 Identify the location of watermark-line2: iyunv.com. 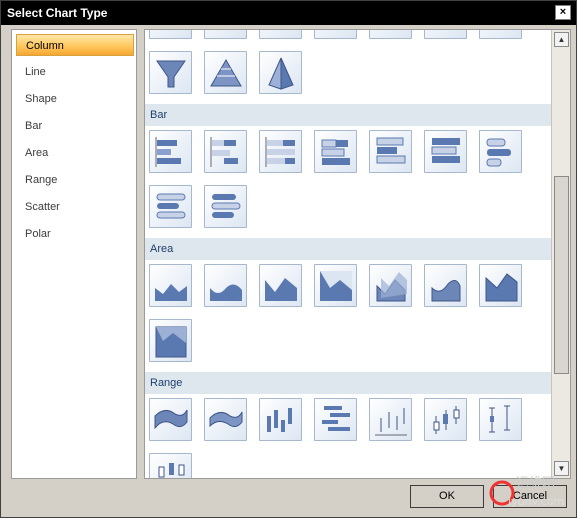
(536, 501).